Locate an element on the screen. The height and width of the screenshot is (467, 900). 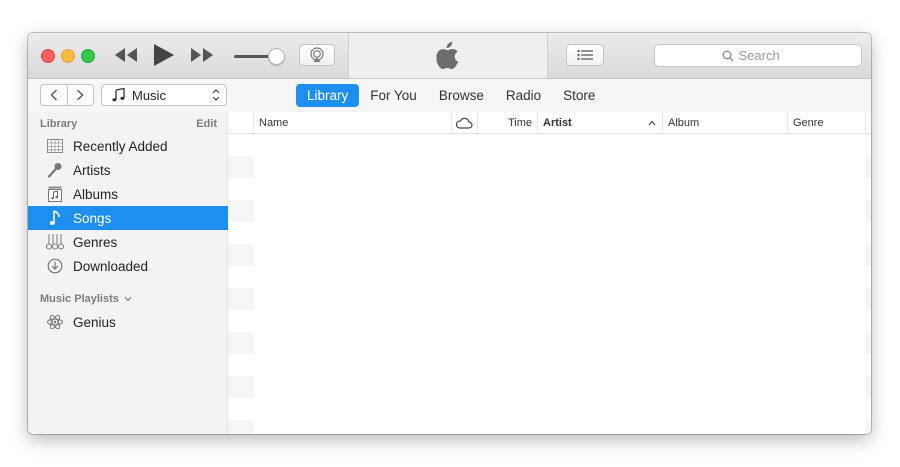
microphone-icon is located at coordinates (55, 170).